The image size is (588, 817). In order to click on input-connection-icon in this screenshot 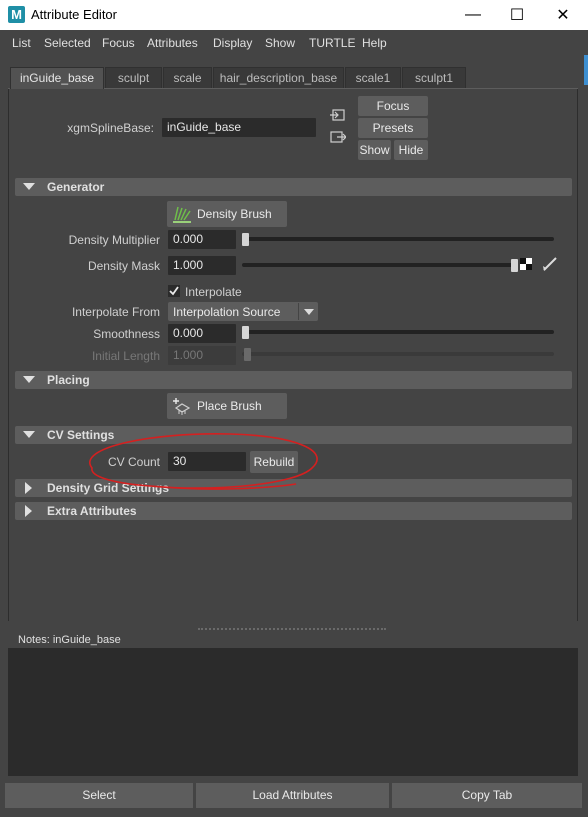, I will do `click(338, 115)`.